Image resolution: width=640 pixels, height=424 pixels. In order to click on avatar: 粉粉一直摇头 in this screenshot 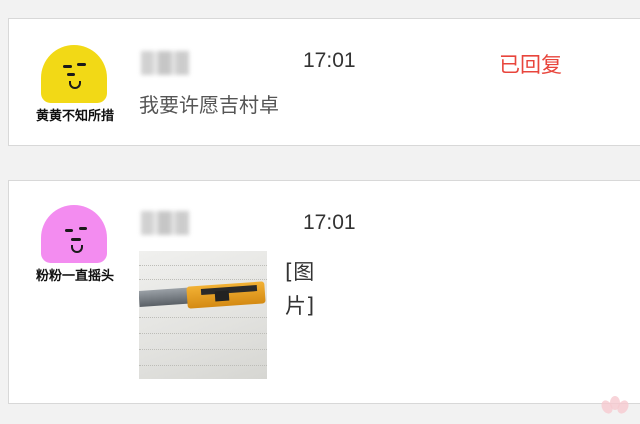, I will do `click(75, 253)`.